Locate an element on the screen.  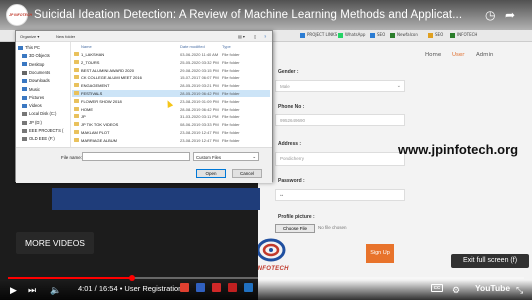
address-field: Pondicherry is located at coordinates (340, 159).